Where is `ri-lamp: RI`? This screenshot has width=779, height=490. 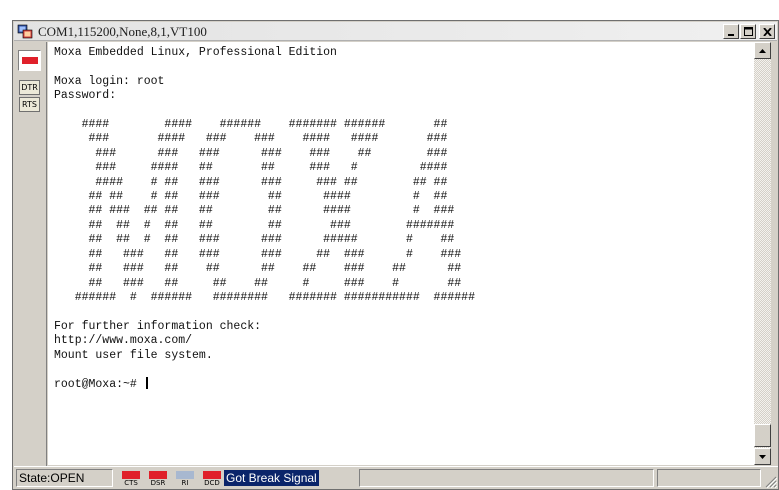
ri-lamp: RI is located at coordinates (185, 478).